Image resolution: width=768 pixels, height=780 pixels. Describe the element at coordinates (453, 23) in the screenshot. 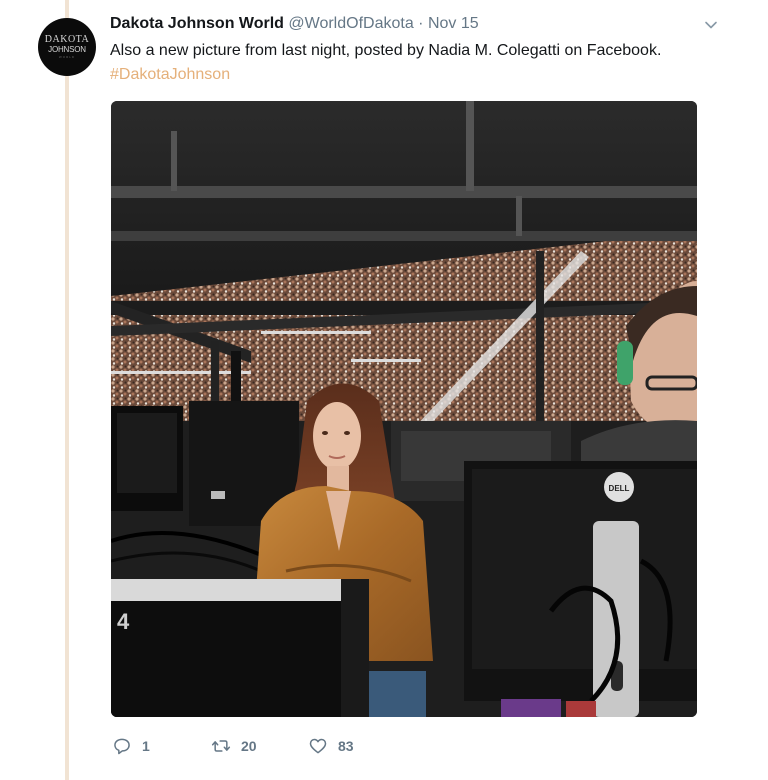

I see `tweet-date: Nov 15` at that location.